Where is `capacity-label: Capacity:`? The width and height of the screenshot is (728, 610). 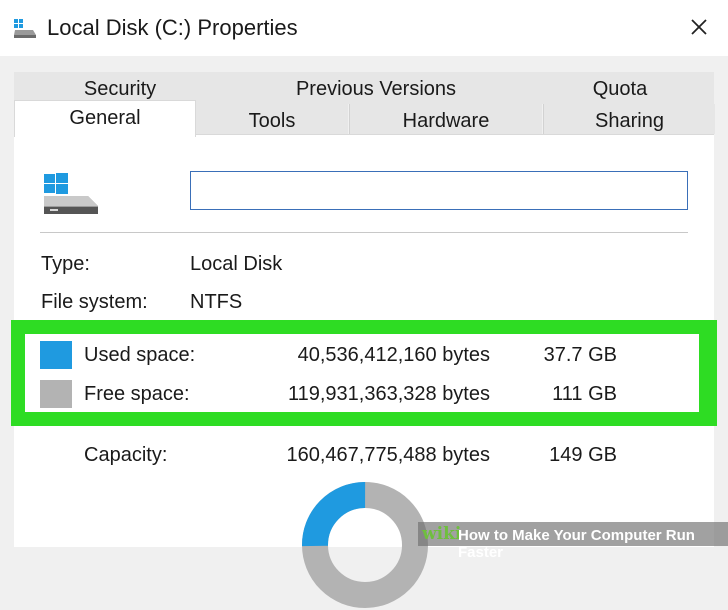
capacity-label: Capacity: is located at coordinates (126, 455).